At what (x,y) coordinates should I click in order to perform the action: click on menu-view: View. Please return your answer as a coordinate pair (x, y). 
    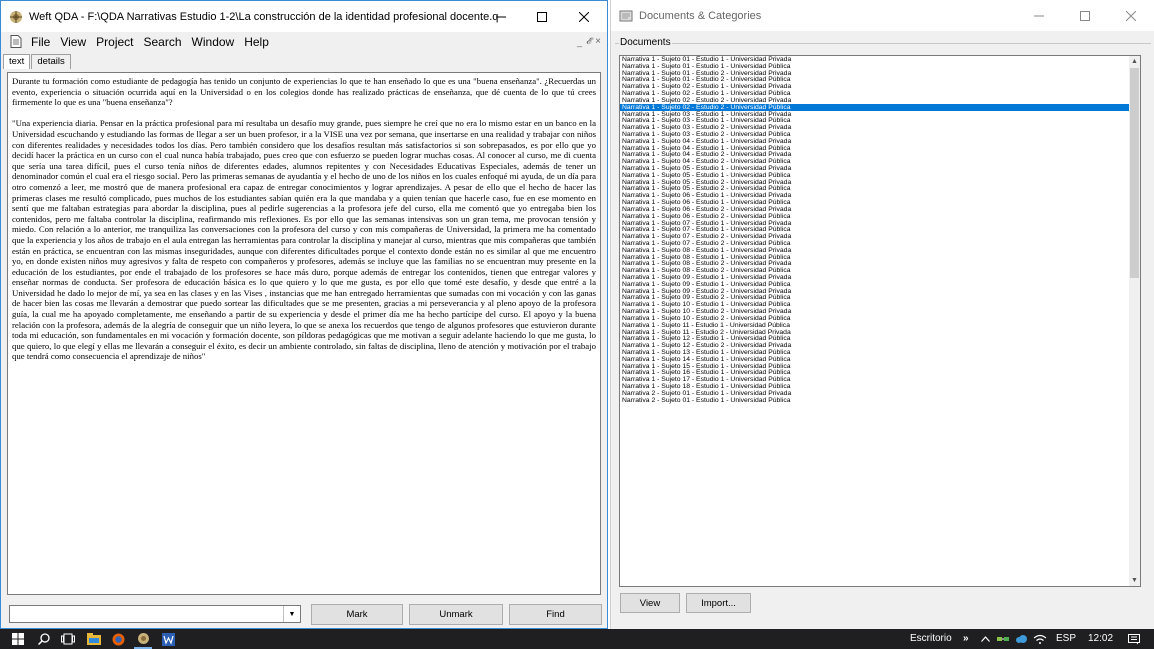
    Looking at the image, I should click on (73, 42).